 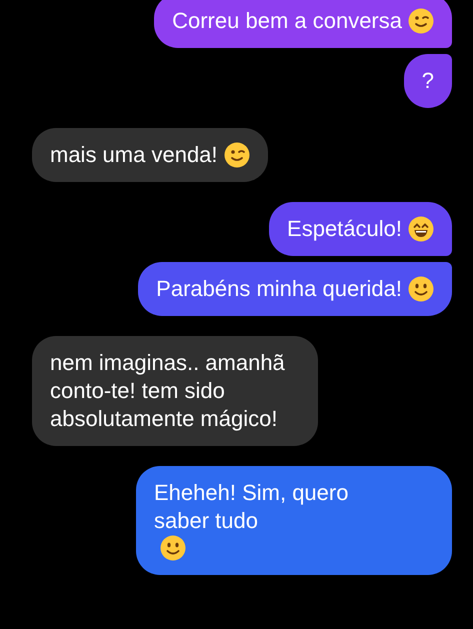 I want to click on message-text: mais uma venda!, so click(x=134, y=155).